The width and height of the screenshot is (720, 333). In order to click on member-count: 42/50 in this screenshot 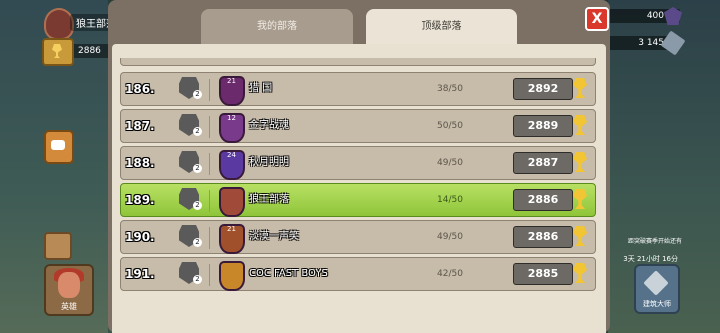, I will do `click(450, 274)`.